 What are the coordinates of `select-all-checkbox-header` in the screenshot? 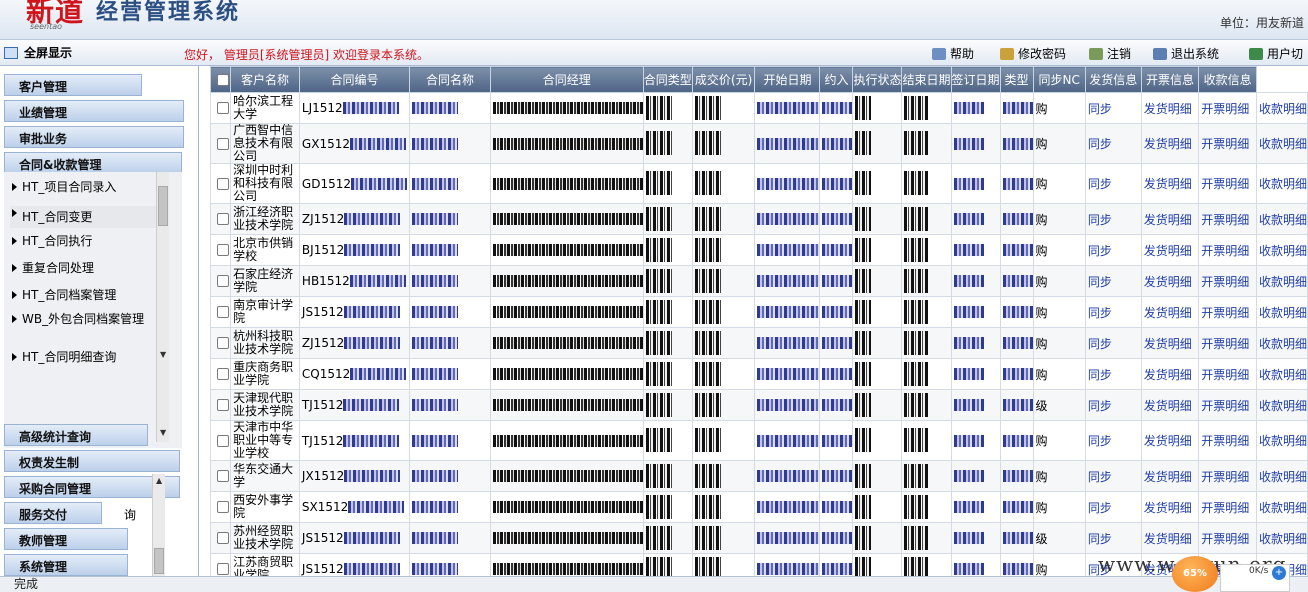 It's located at (221, 79).